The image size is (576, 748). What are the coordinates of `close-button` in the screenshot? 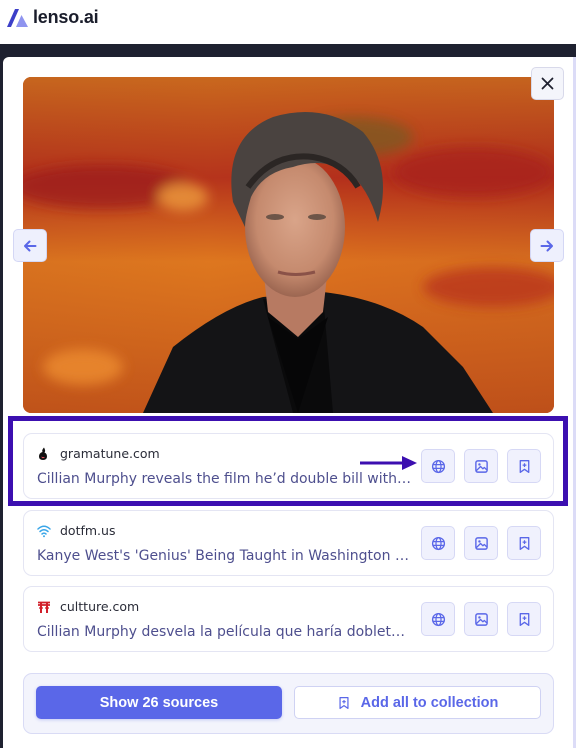 It's located at (547, 83).